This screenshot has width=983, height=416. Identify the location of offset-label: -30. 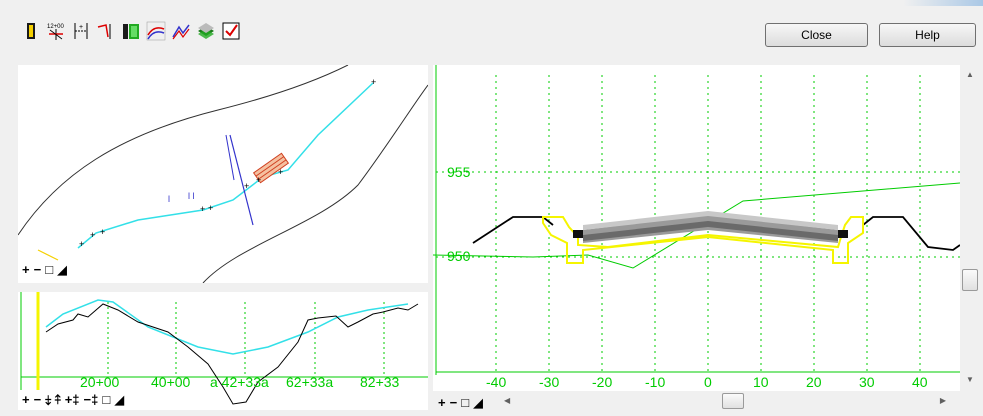
(549, 382).